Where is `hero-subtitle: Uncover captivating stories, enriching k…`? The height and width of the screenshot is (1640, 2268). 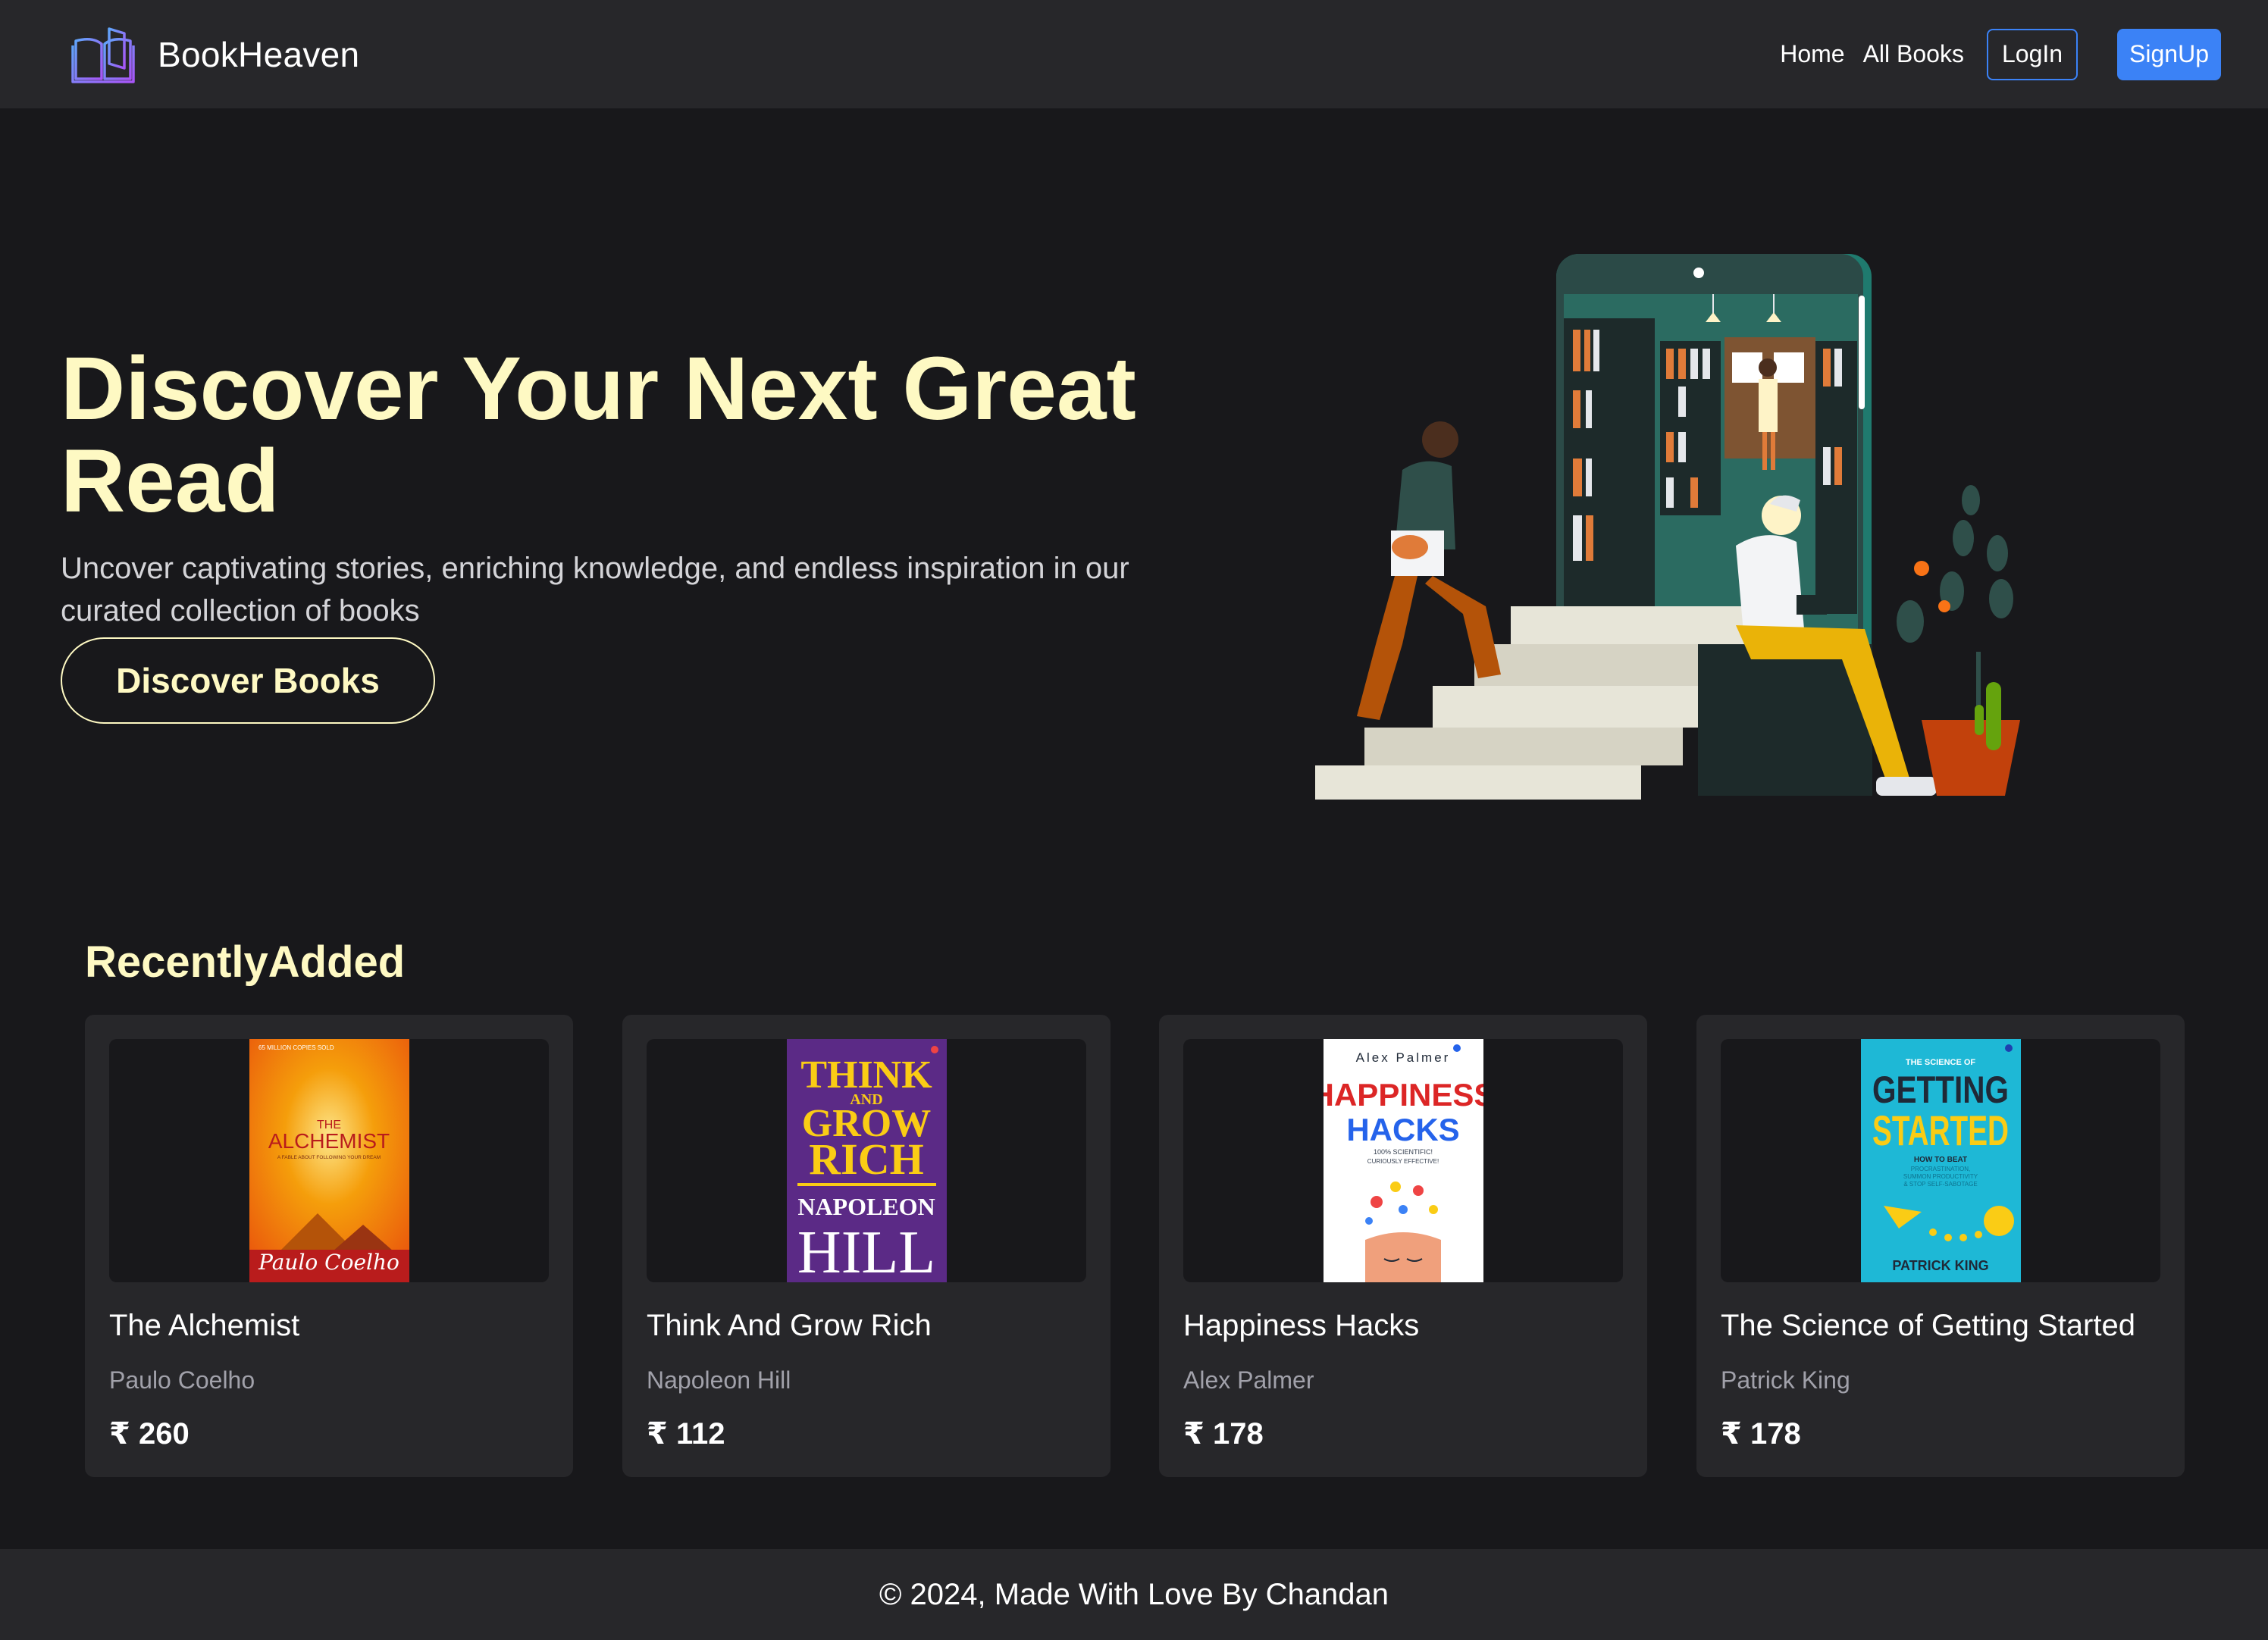 hero-subtitle: Uncover captivating stories, enriching k… is located at coordinates (595, 590).